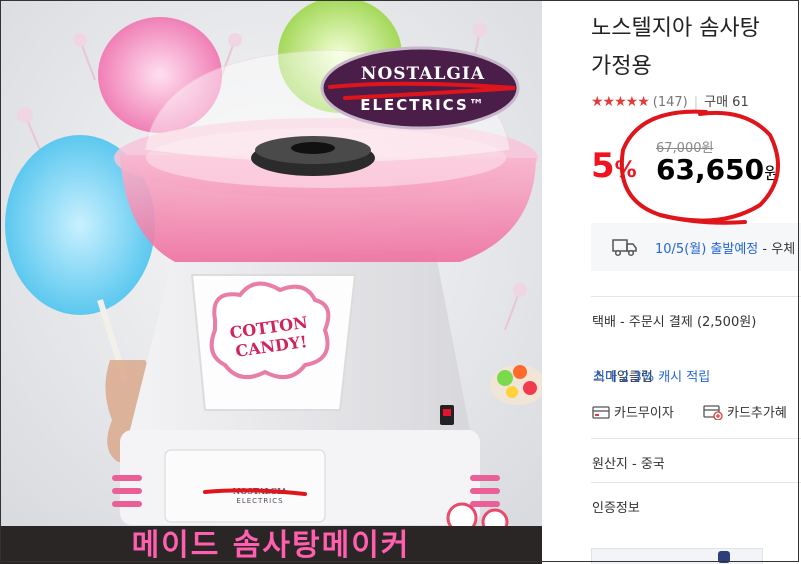 This screenshot has height=564, width=801. What do you see at coordinates (652, 377) in the screenshot?
I see `smile-club-benefit: 최대 2.3% 캐시 적립` at bounding box center [652, 377].